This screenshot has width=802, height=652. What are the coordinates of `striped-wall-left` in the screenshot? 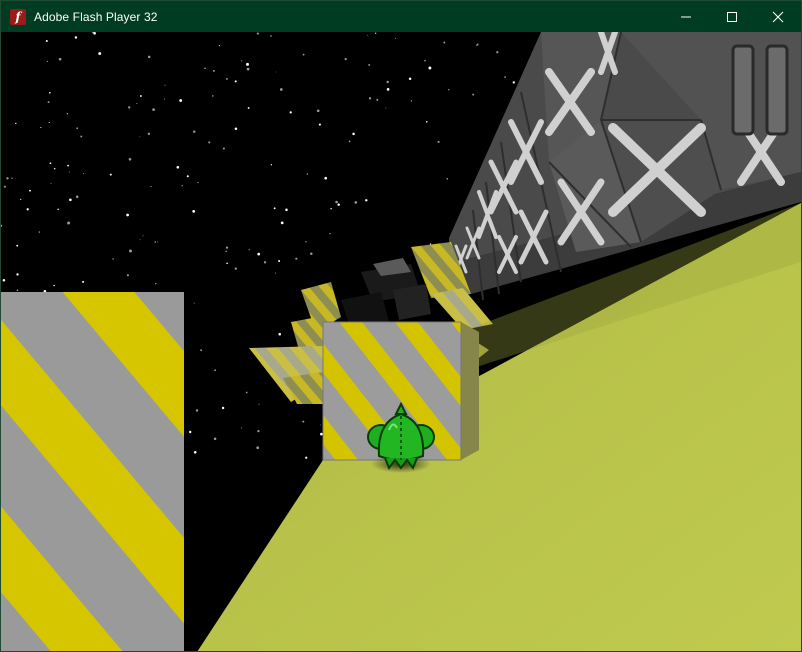 It's located at (92, 471).